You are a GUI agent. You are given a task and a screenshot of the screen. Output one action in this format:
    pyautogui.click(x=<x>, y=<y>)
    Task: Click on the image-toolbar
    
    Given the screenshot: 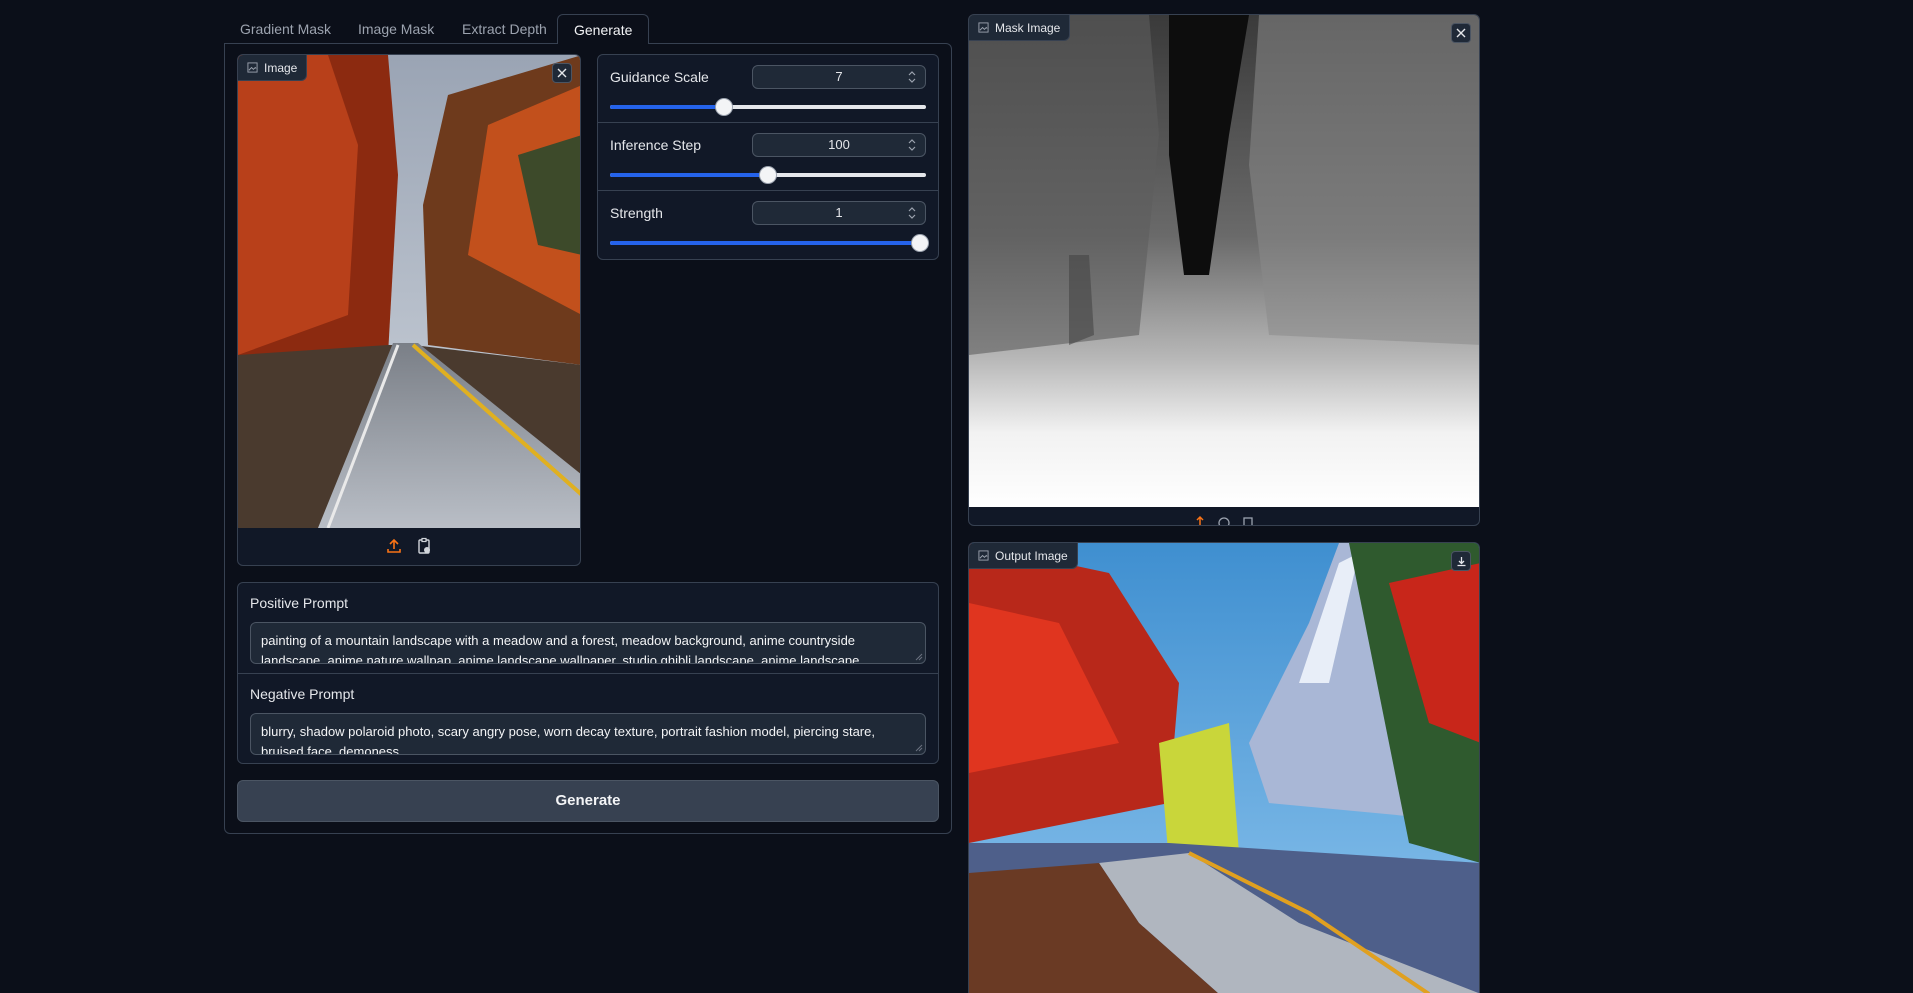 What is the action you would take?
    pyautogui.click(x=409, y=546)
    